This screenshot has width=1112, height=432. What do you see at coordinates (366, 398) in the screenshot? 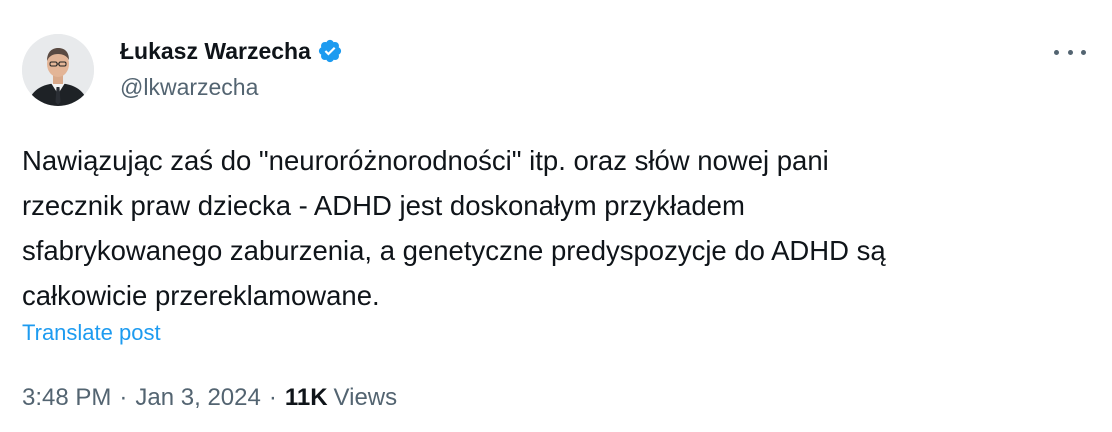
I see `views-label: Views` at bounding box center [366, 398].